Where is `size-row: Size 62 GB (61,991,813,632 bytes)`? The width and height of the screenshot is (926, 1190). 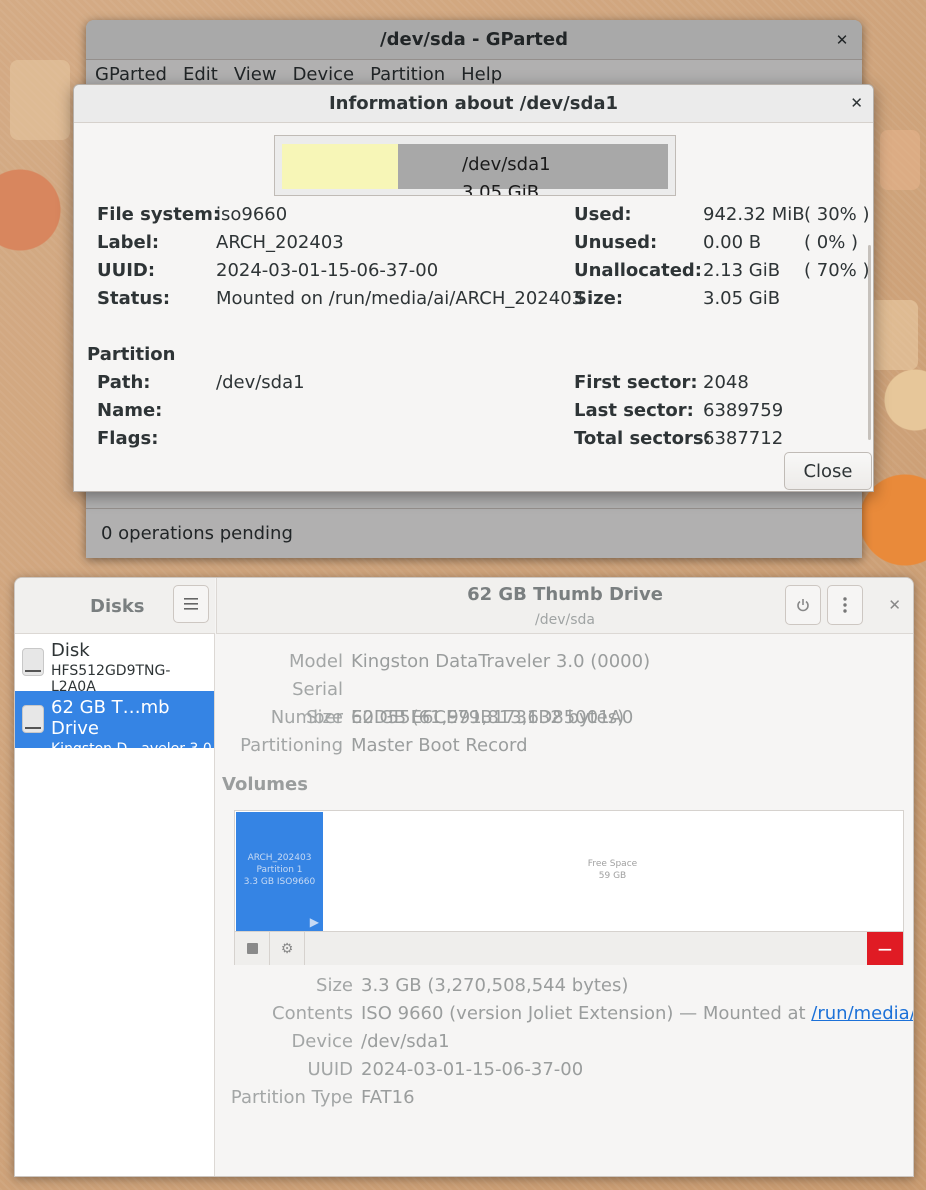 size-row: Size 62 GB (61,991,813,632 bytes) is located at coordinates (420, 718).